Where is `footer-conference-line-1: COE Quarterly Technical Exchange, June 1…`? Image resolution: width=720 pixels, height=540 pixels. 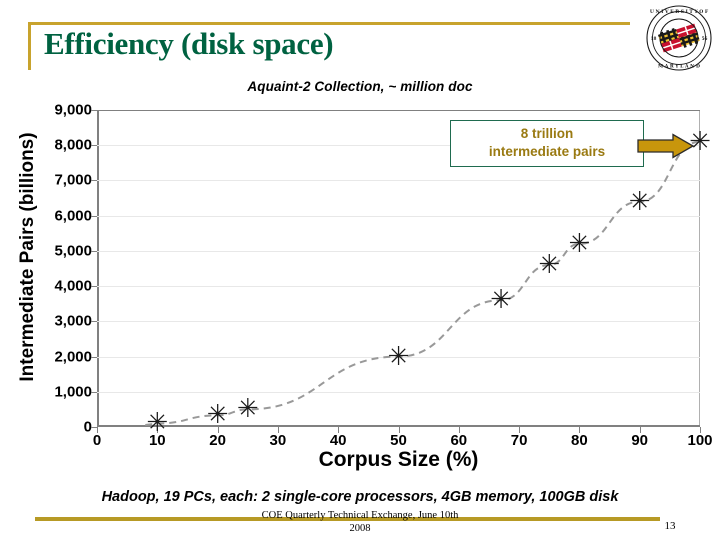
footer-conference-line-1: COE Quarterly Technical Exchange, June 1… is located at coordinates (360, 515).